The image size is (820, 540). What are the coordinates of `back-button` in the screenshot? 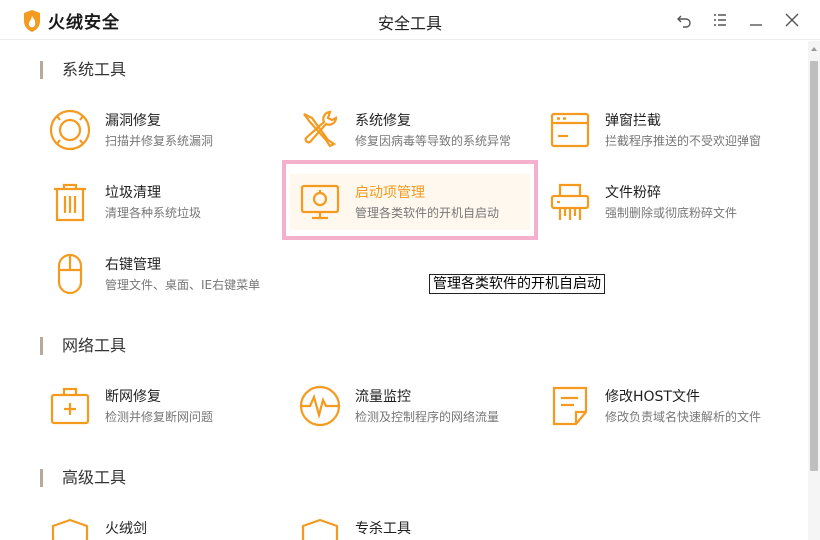 It's located at (684, 20).